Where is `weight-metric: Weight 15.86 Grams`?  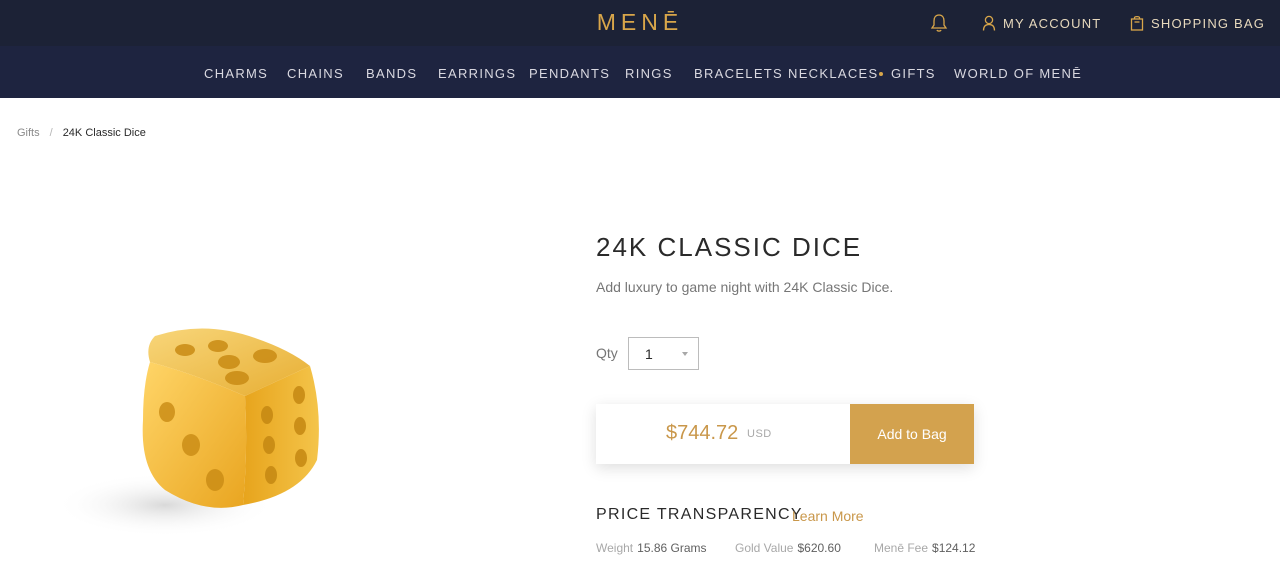 weight-metric: Weight 15.86 Grams is located at coordinates (651, 548).